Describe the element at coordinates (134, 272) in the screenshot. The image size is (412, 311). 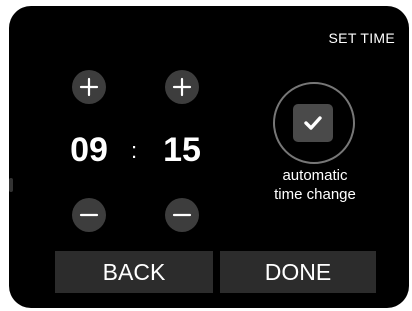
I see `back-button: BACK` at that location.